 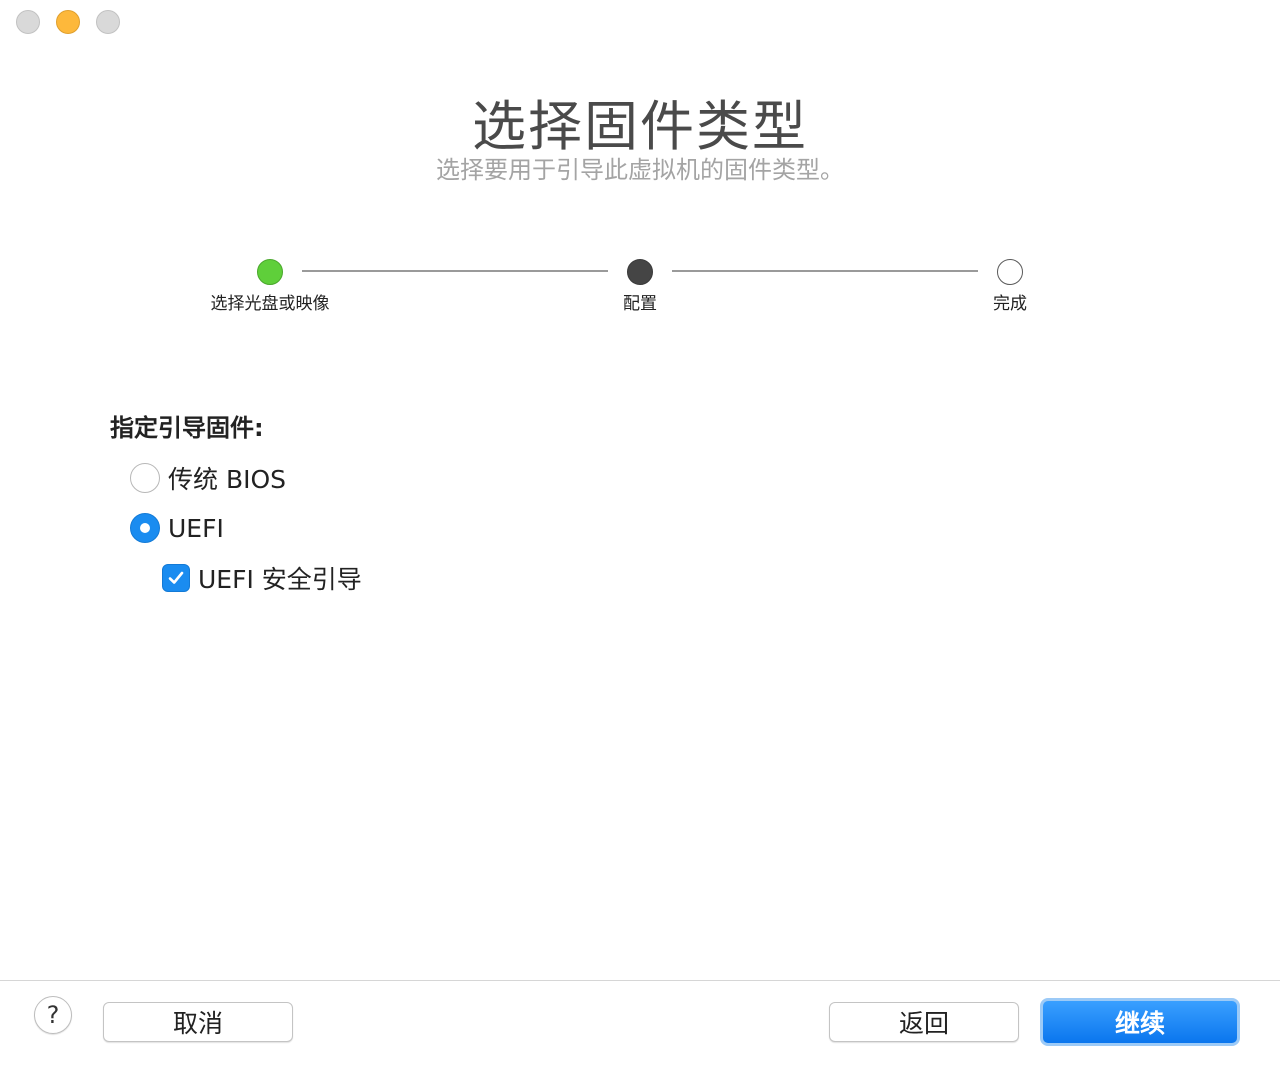 What do you see at coordinates (270, 304) in the screenshot?
I see `step-label-select-disc: 选择光盘或映像` at bounding box center [270, 304].